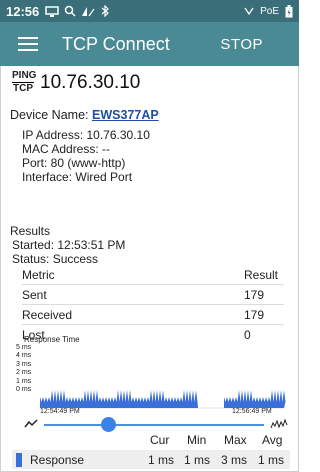 The width and height of the screenshot is (320, 472). I want to click on stat-value-avg: 1 ms, so click(271, 459).